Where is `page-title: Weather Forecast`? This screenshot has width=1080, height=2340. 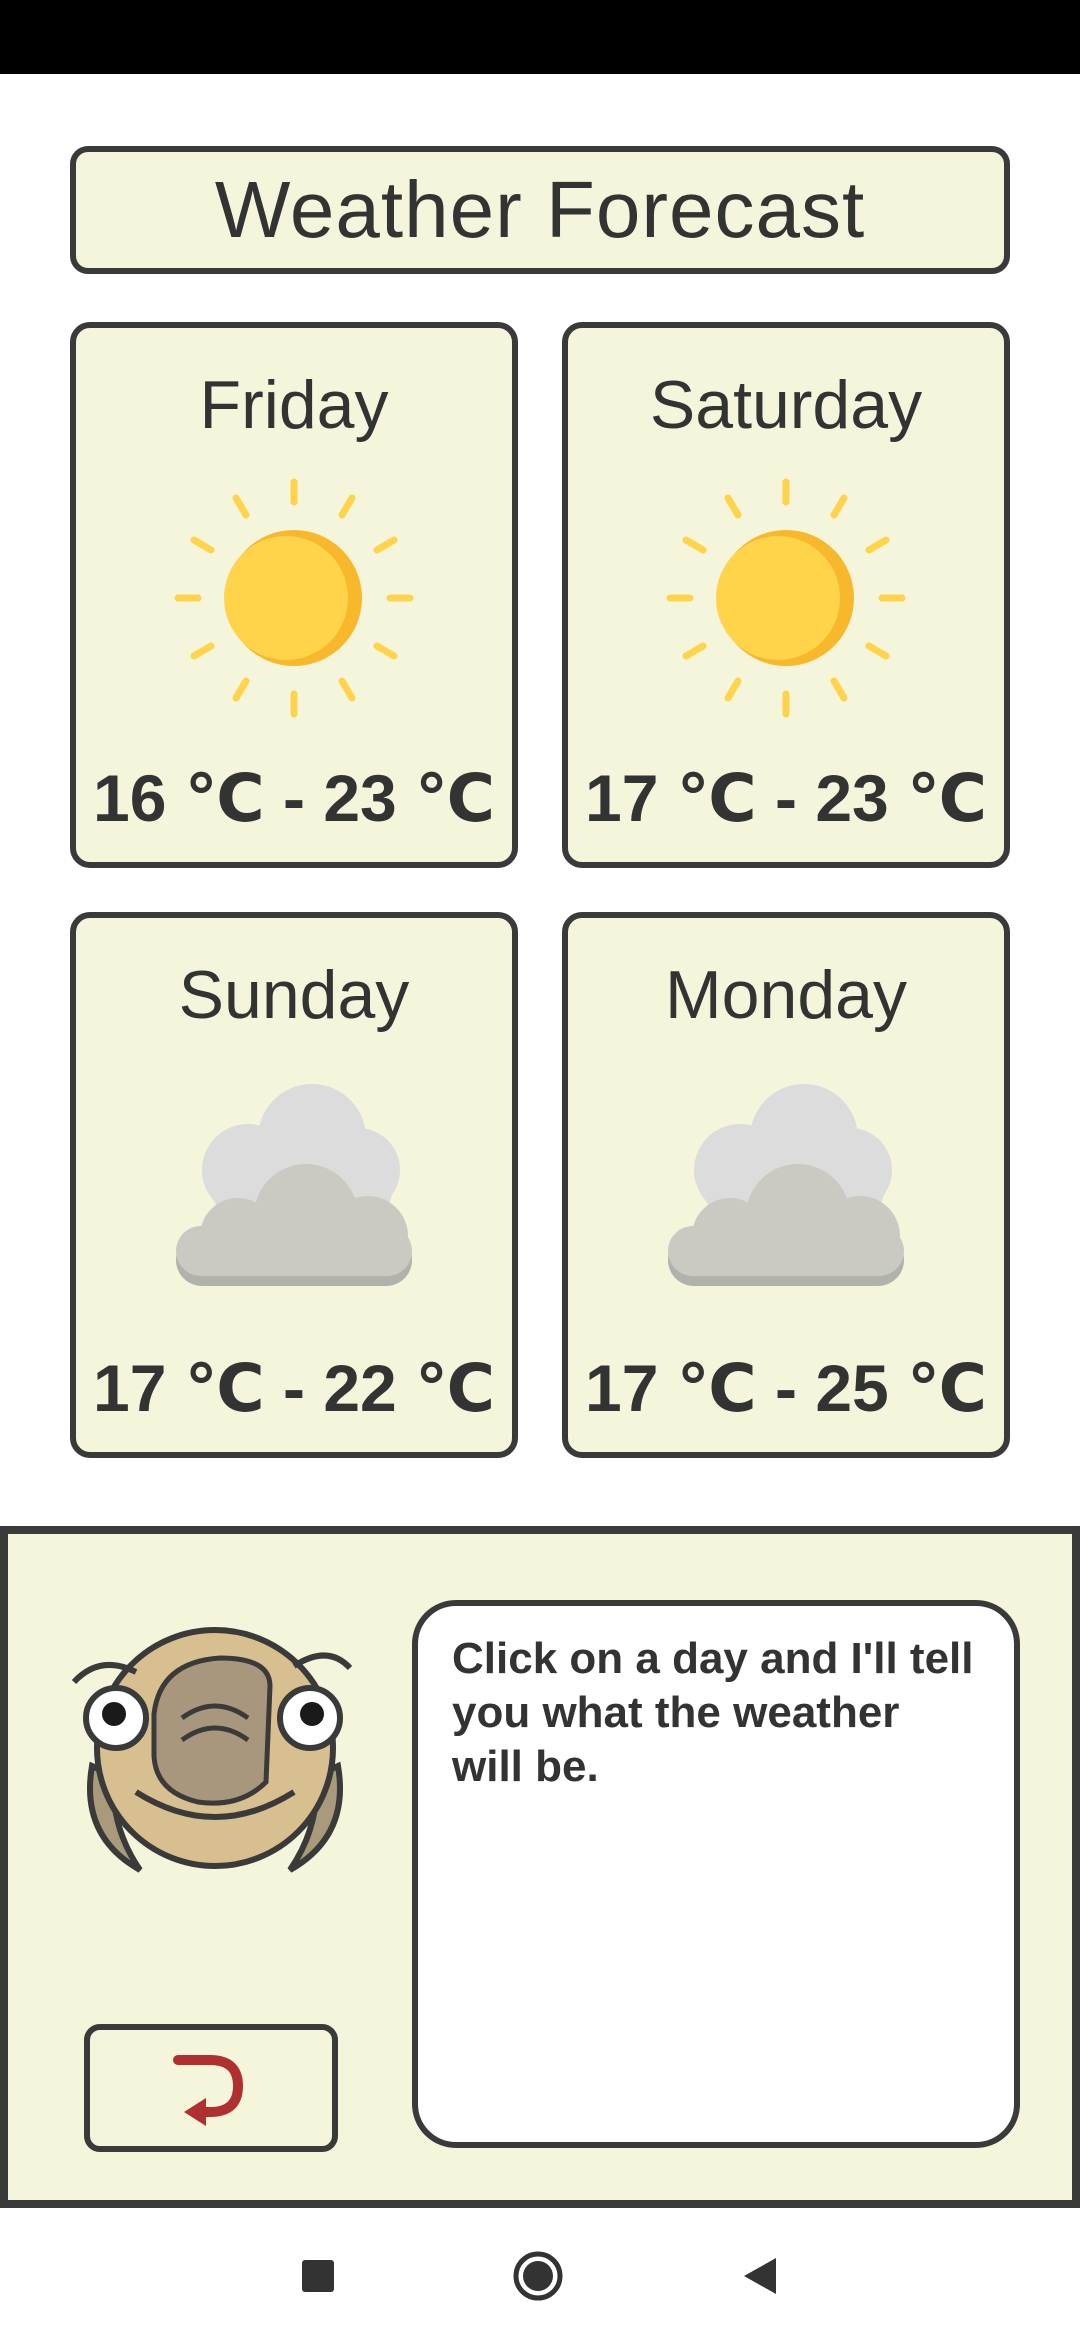 page-title: Weather Forecast is located at coordinates (540, 209).